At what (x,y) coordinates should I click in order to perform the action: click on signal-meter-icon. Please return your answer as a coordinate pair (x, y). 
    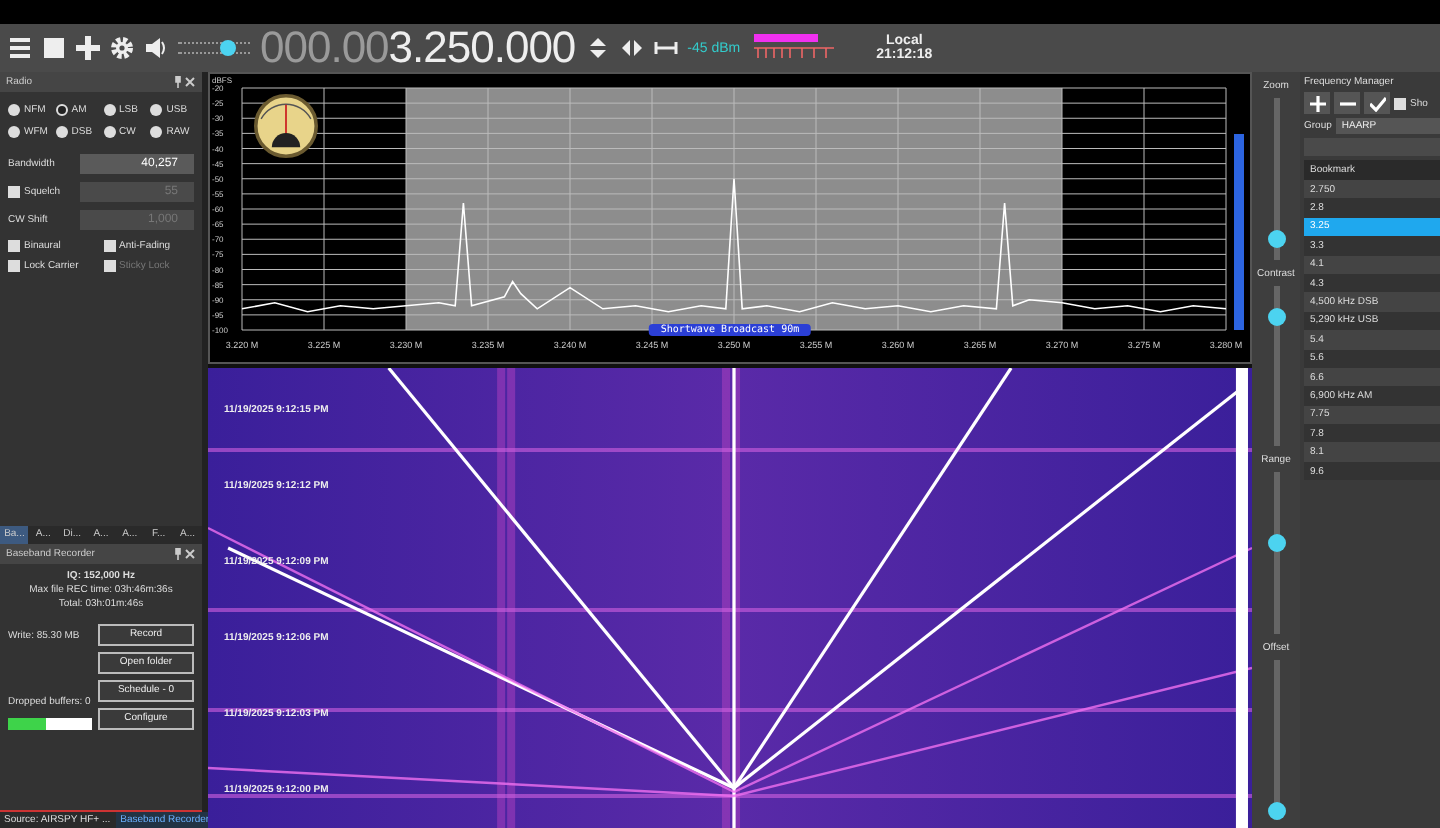
    Looking at the image, I should click on (794, 48).